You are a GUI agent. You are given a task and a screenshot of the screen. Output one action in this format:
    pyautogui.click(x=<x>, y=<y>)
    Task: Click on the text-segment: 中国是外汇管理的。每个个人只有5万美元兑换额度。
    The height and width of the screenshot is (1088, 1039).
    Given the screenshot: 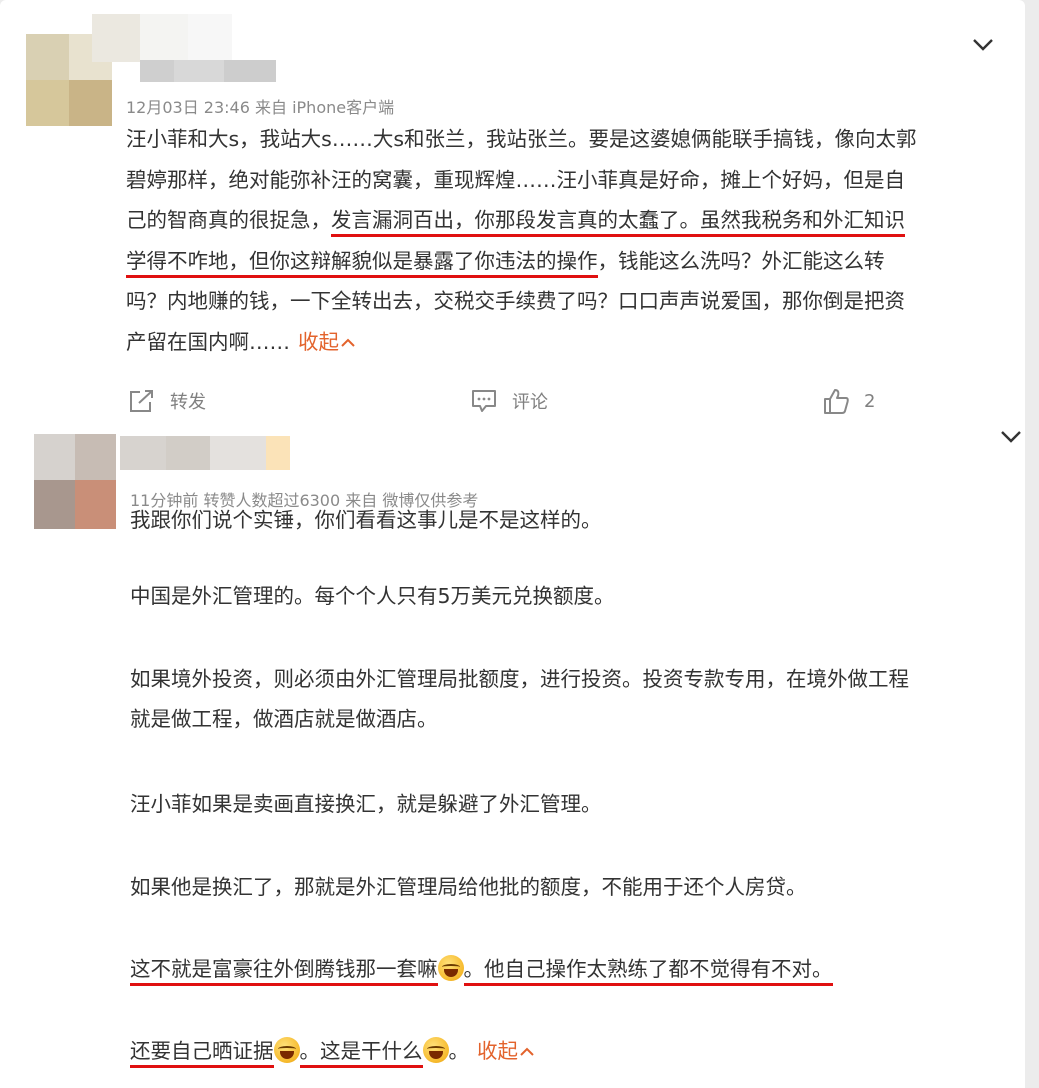 What is the action you would take?
    pyautogui.click(x=372, y=596)
    